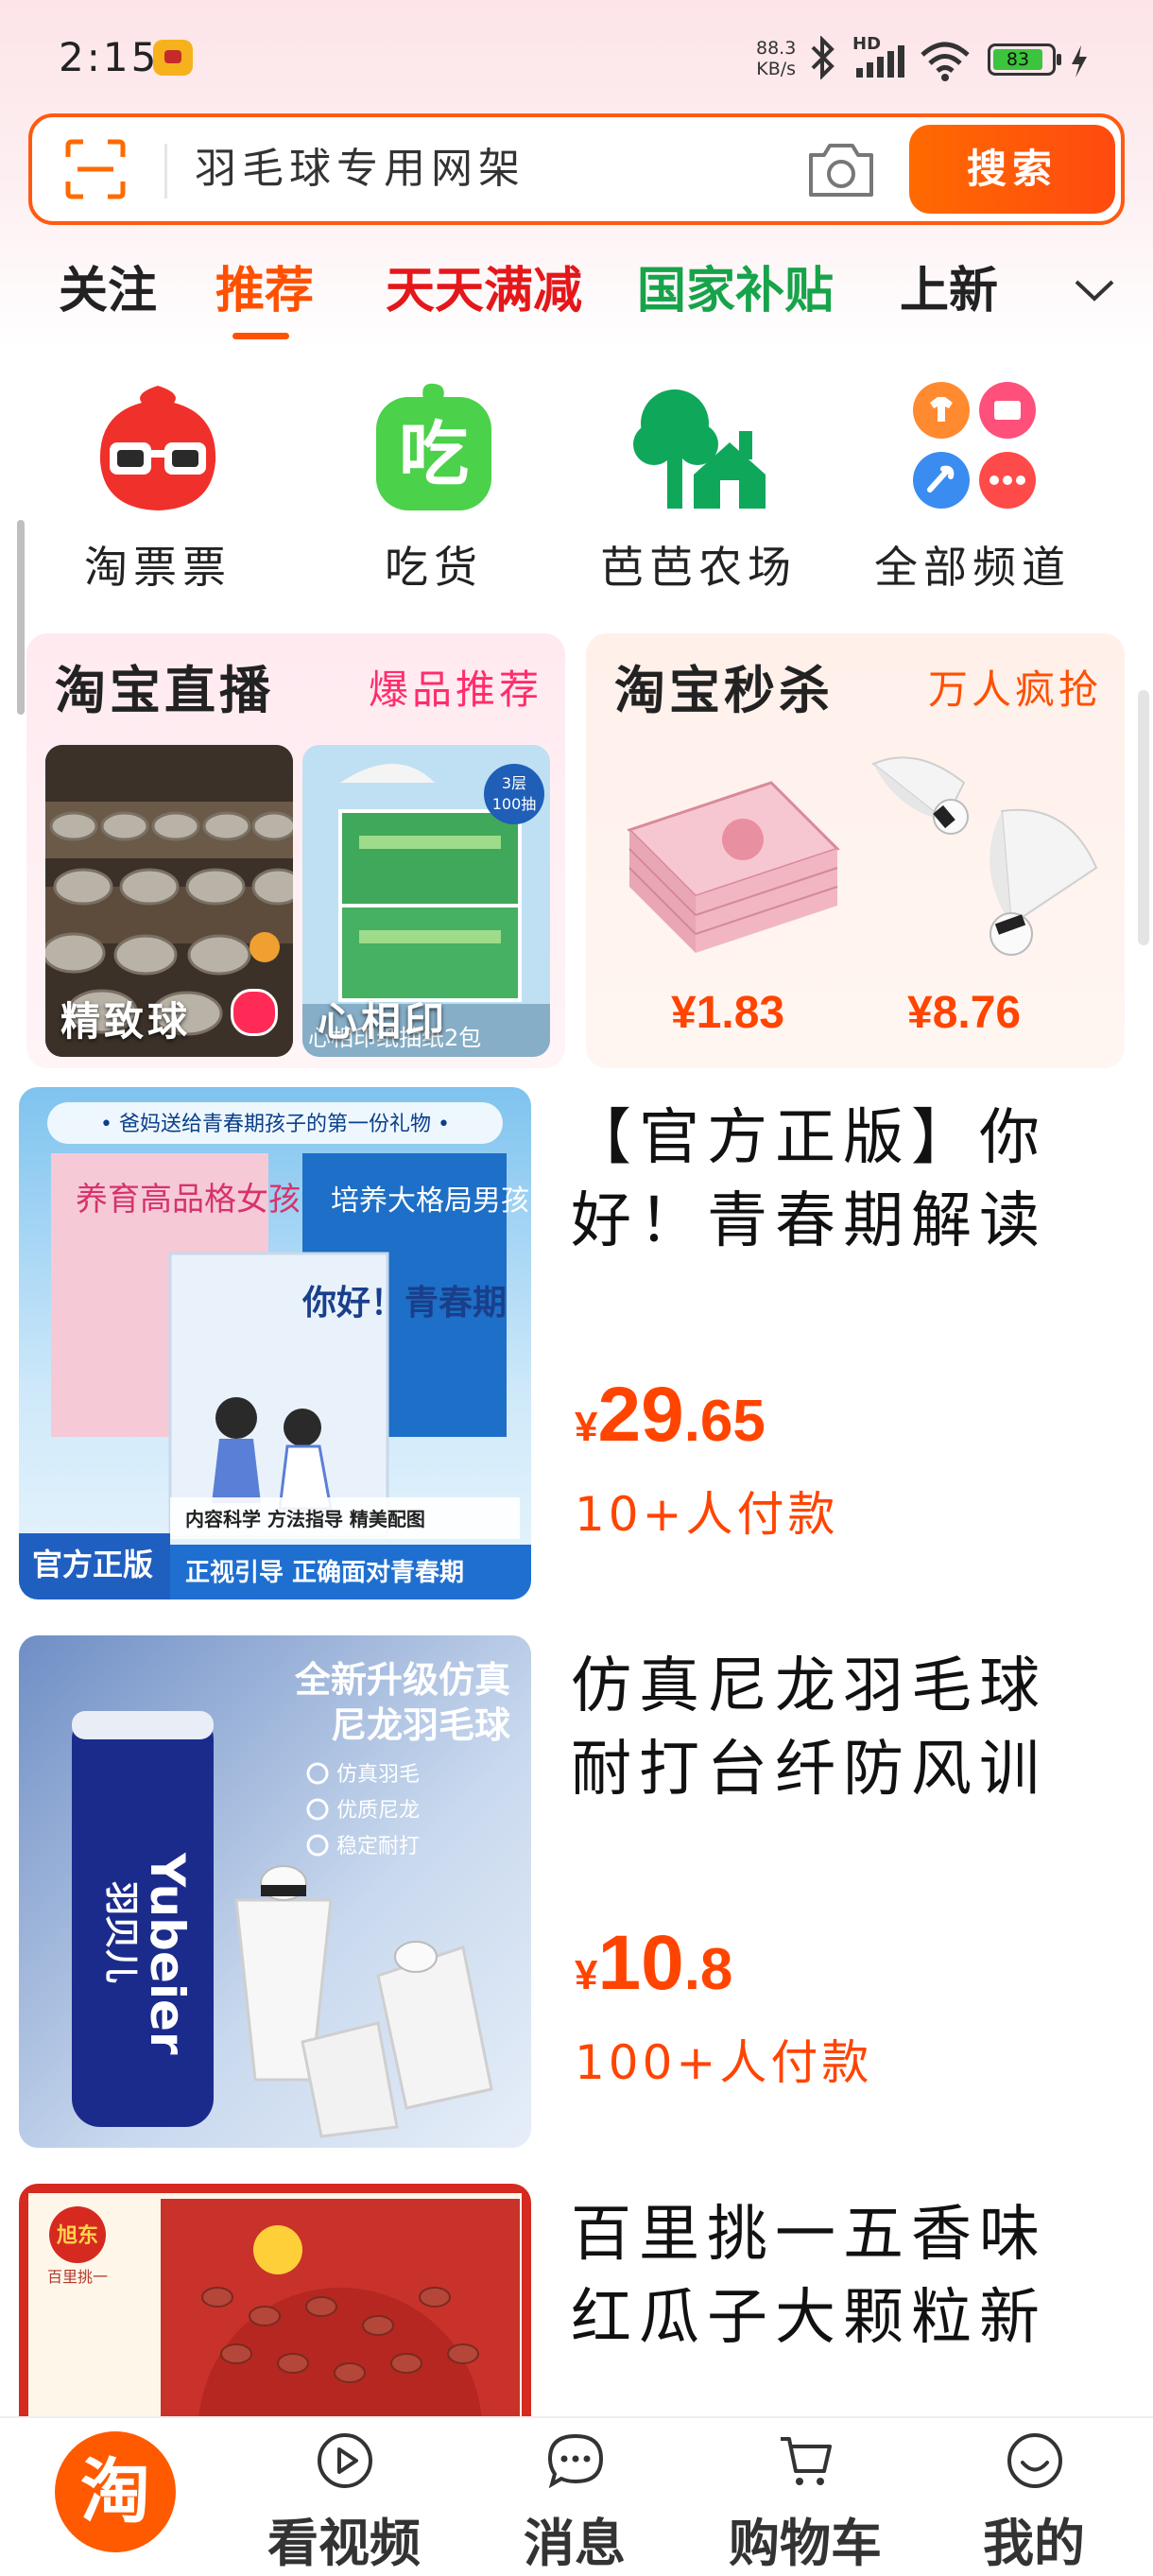 The image size is (1153, 2576). Describe the element at coordinates (378, 1811) in the screenshot. I see `svg-text: 优质尼龙` at that location.